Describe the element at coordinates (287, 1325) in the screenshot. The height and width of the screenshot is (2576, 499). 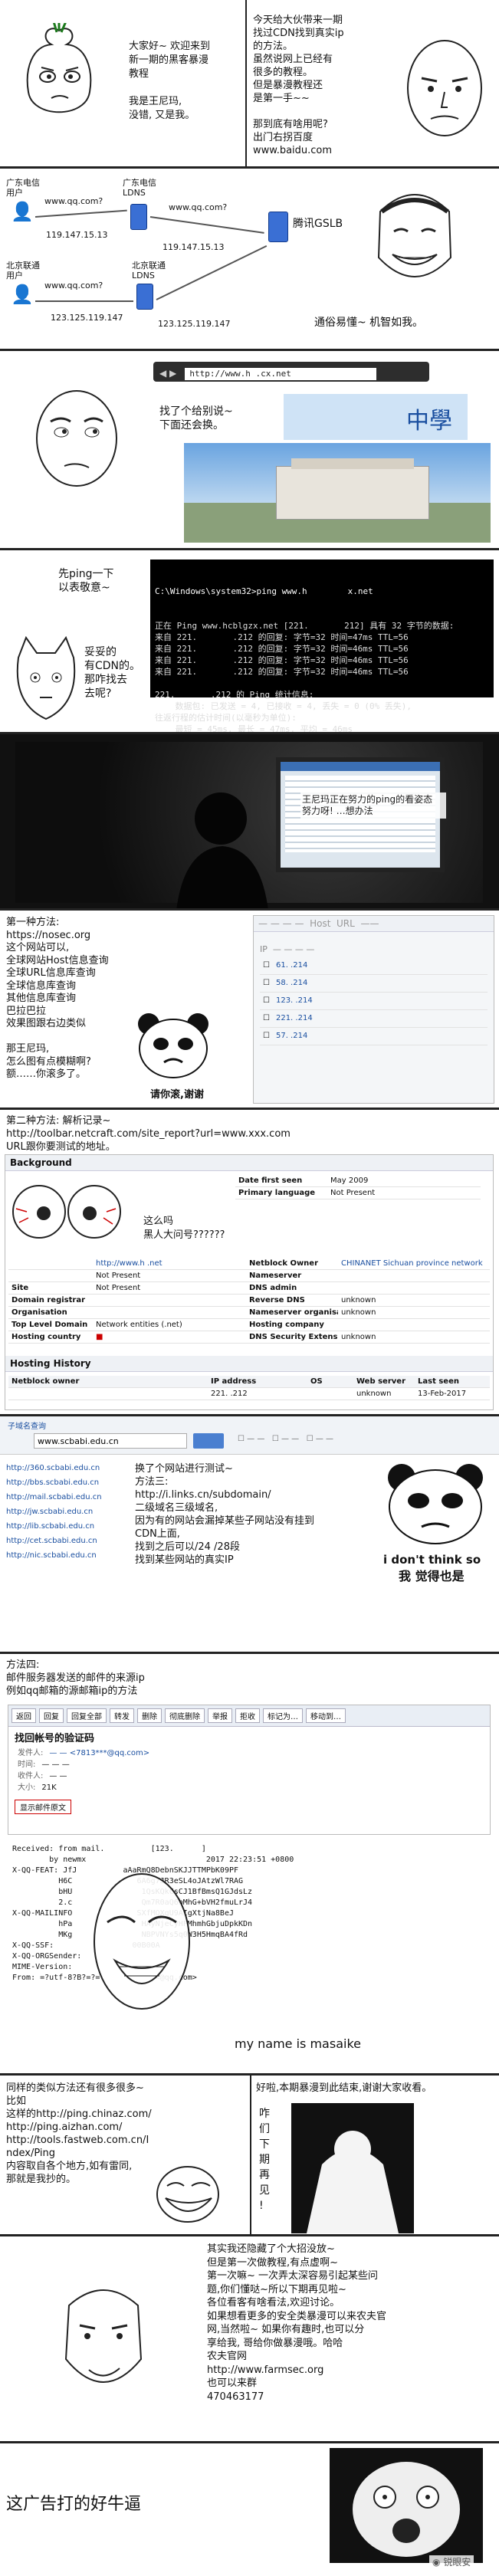
I see `hosting-label: Hosting company` at that location.